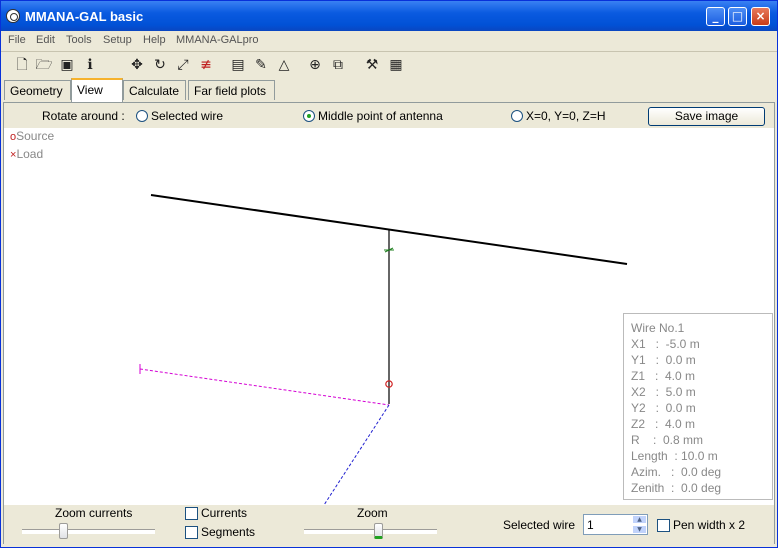 The image size is (778, 548). Describe the element at coordinates (238, 65) in the screenshot. I see `page-icon: ▤` at that location.